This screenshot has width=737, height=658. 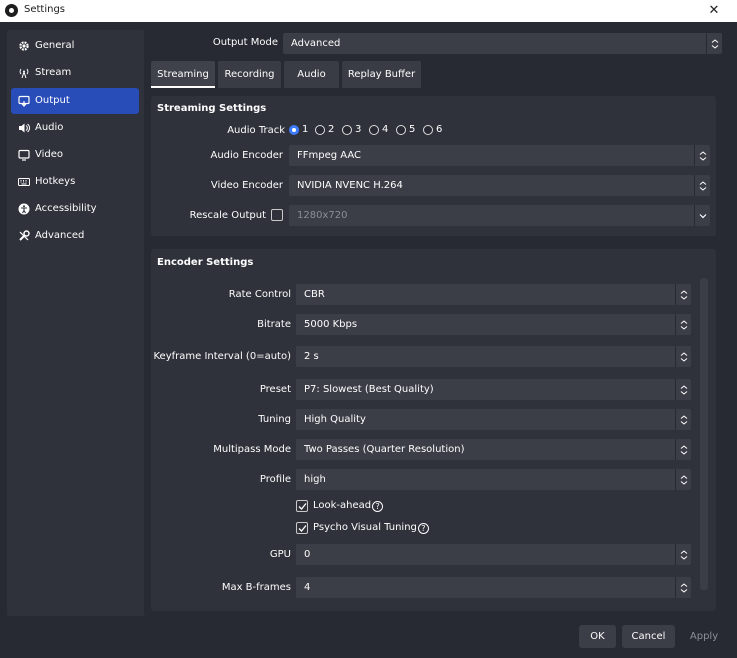 What do you see at coordinates (499, 215) in the screenshot?
I see `rescale-resolution-select: 1280x720` at bounding box center [499, 215].